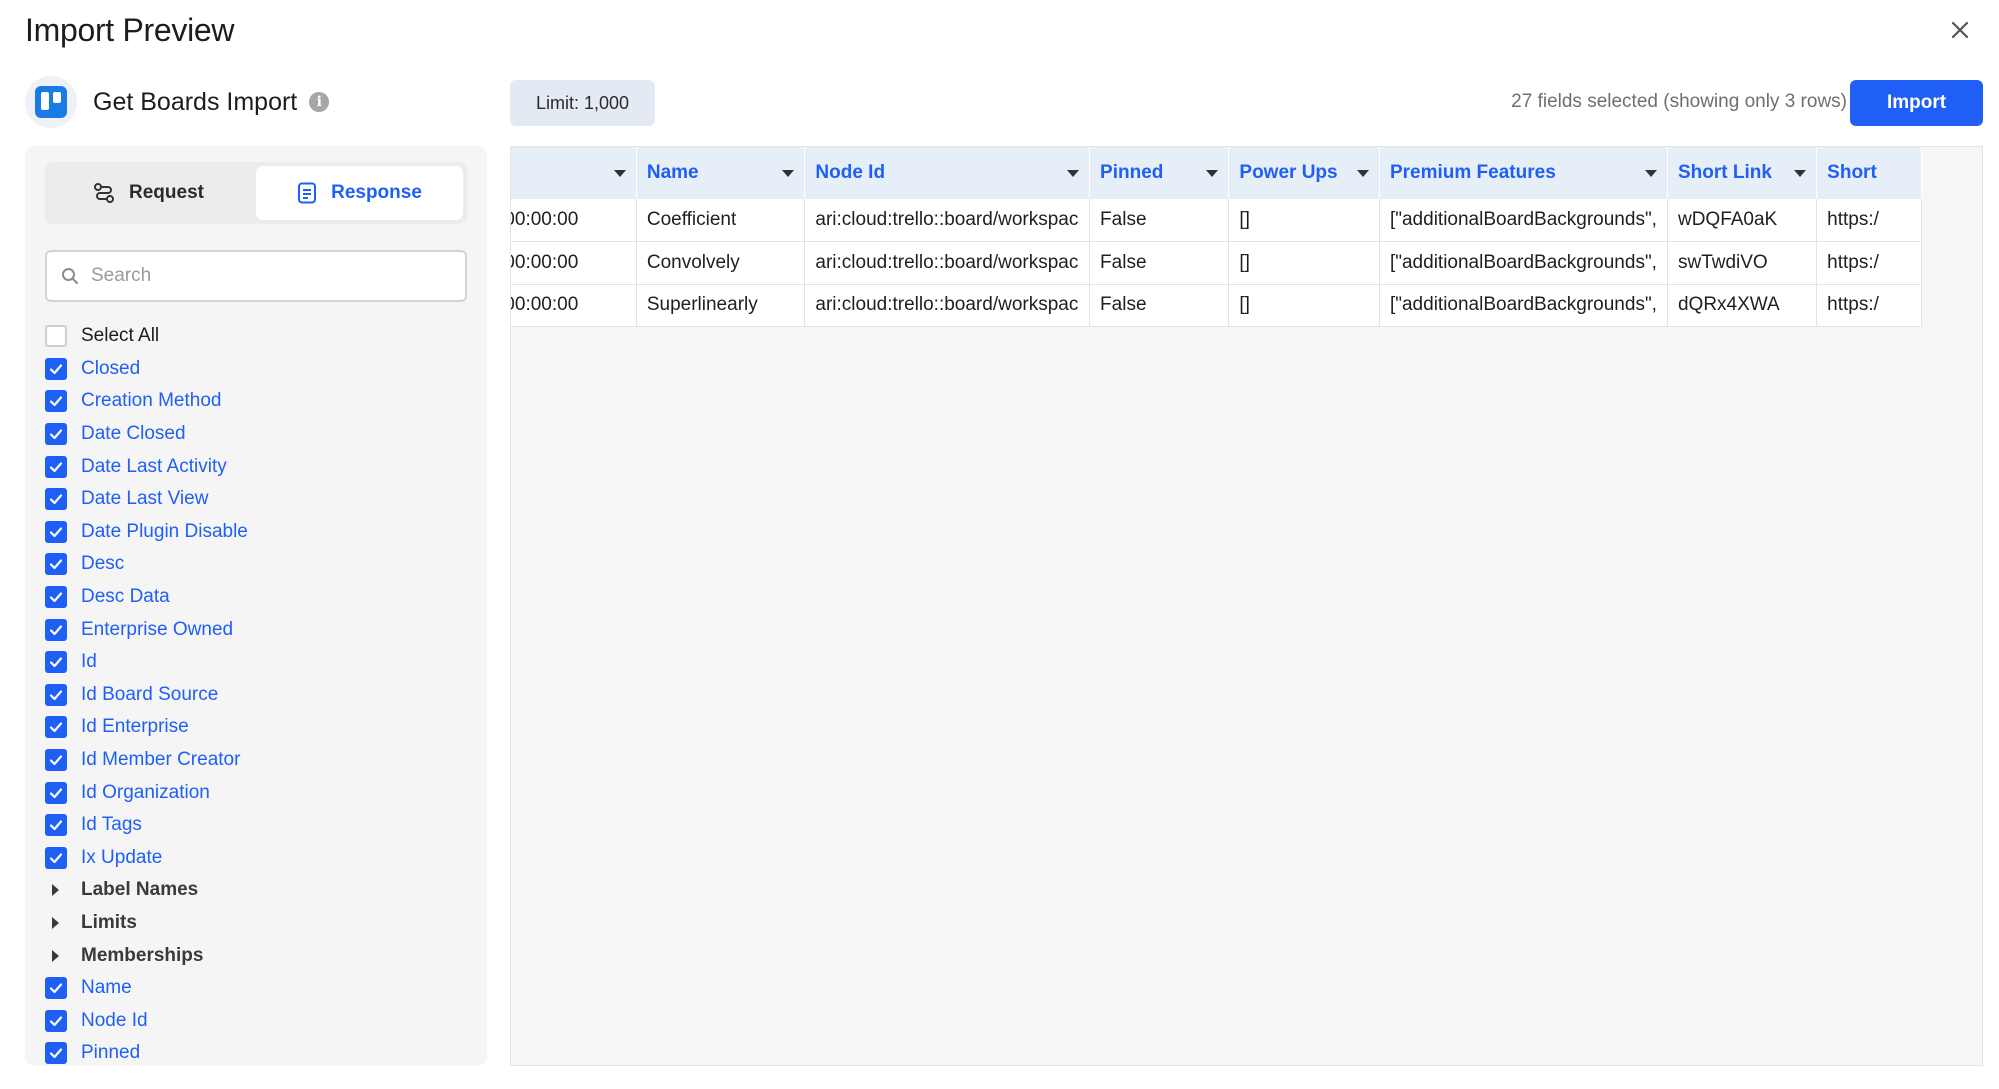 This screenshot has height=1089, width=1999. Describe the element at coordinates (260, 532) in the screenshot. I see `field-checkbox-item: Date Plugin Disable` at that location.